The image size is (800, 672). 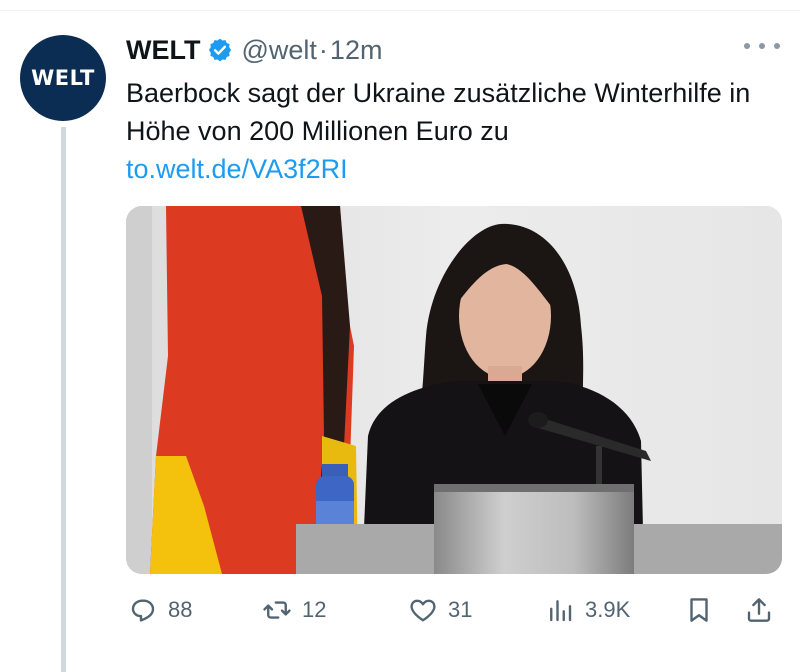 I want to click on share-button, so click(x=759, y=610).